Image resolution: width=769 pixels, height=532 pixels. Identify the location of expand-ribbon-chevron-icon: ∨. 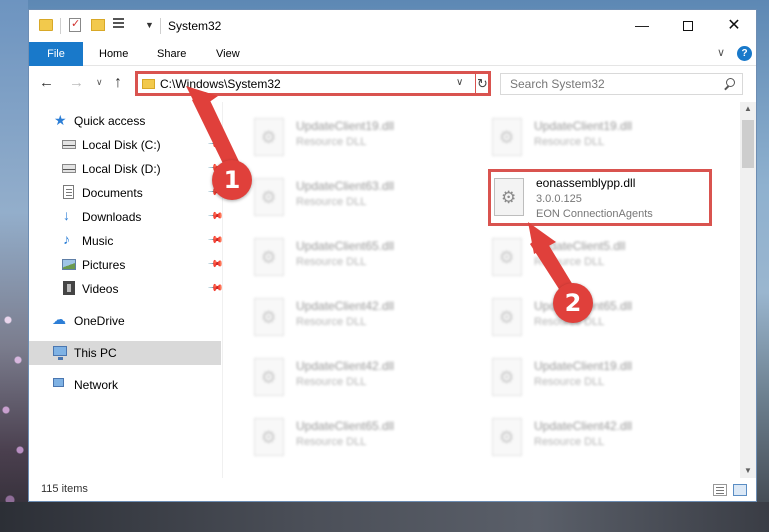
(721, 52).